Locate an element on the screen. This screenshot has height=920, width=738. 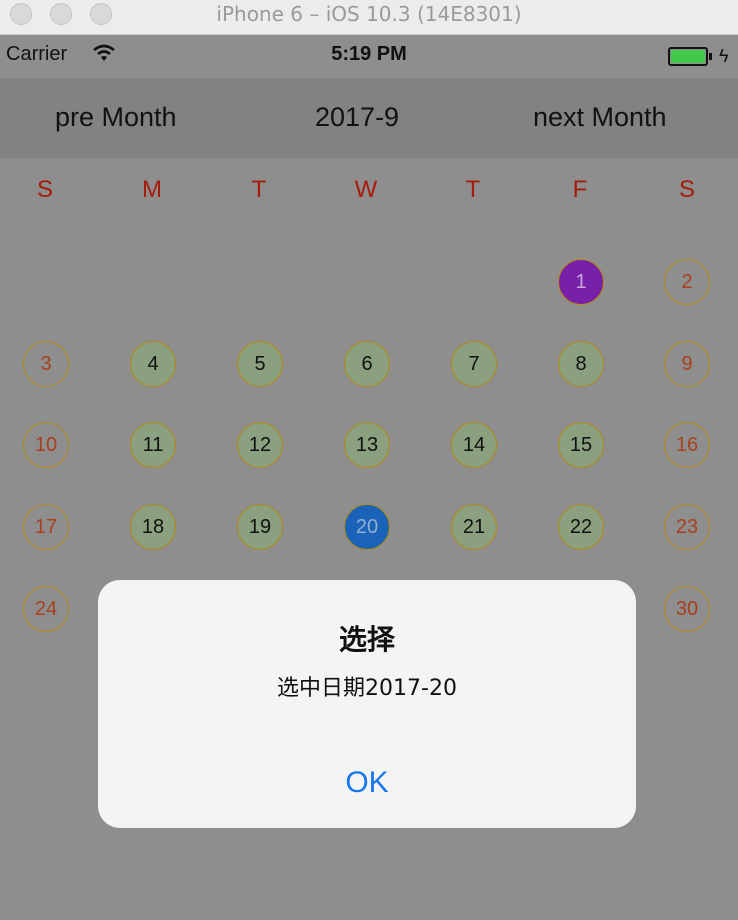
calendar-day: 30 is located at coordinates (687, 609).